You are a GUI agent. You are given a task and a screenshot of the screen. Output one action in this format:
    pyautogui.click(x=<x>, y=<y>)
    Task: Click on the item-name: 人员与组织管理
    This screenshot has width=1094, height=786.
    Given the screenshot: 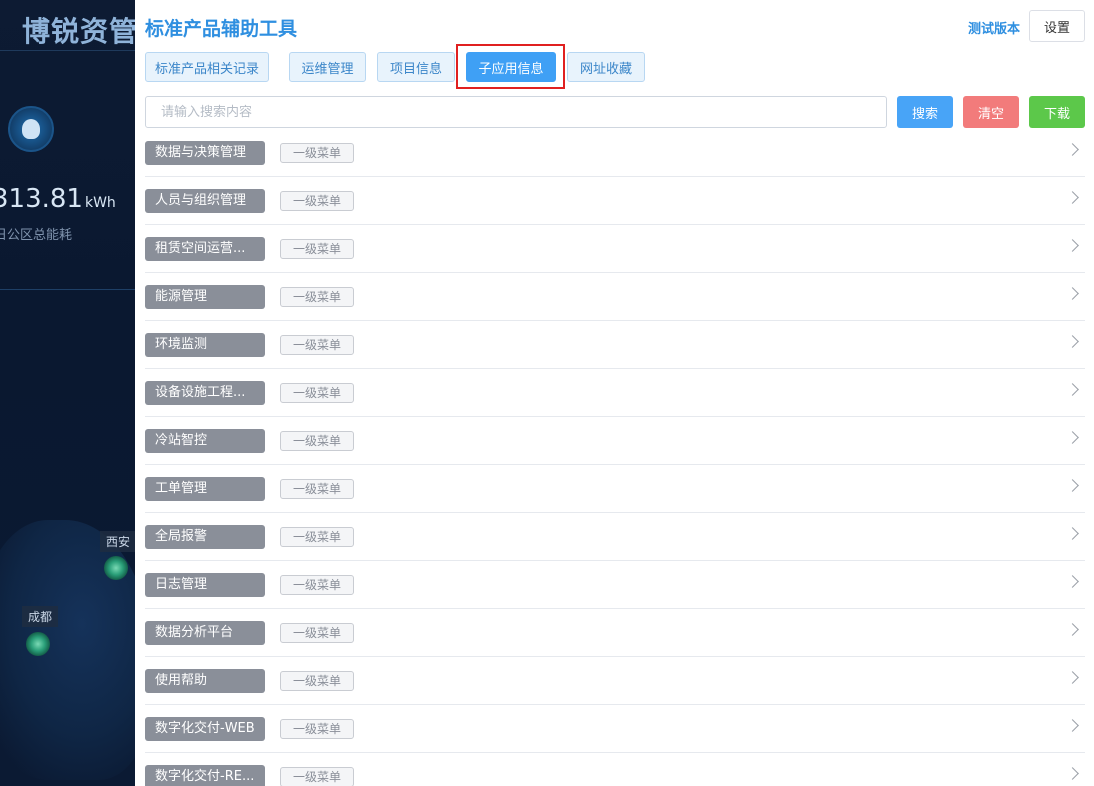 What is the action you would take?
    pyautogui.click(x=205, y=201)
    